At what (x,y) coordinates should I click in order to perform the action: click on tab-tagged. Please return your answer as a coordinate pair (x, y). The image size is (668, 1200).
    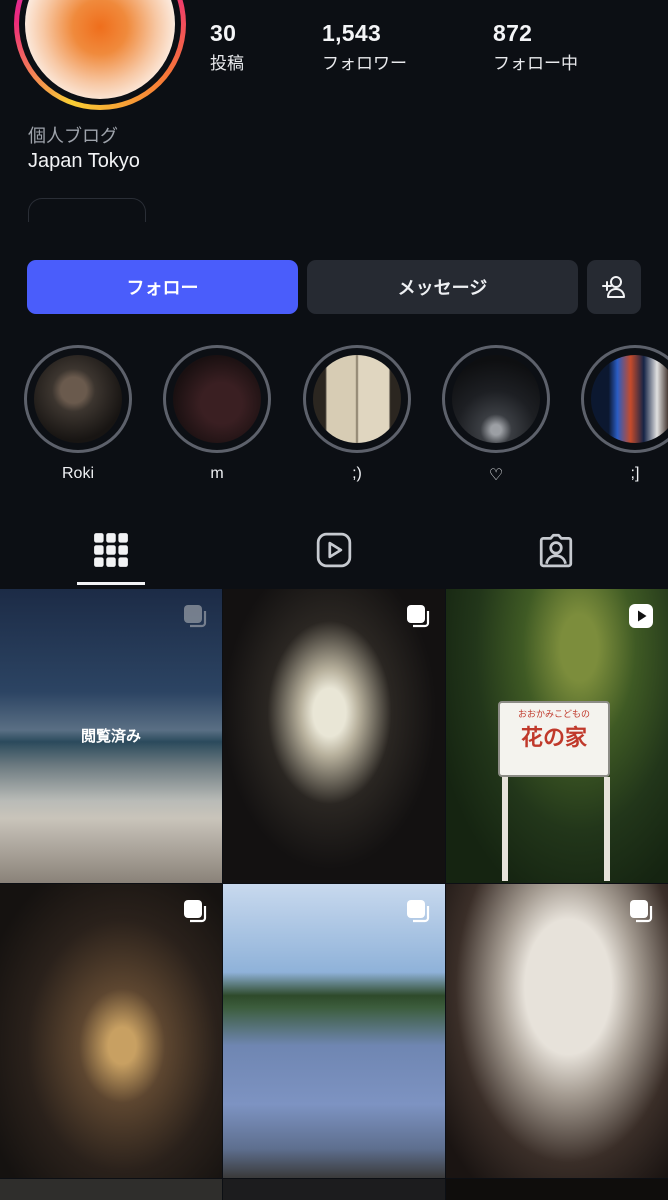
    Looking at the image, I should click on (556, 550).